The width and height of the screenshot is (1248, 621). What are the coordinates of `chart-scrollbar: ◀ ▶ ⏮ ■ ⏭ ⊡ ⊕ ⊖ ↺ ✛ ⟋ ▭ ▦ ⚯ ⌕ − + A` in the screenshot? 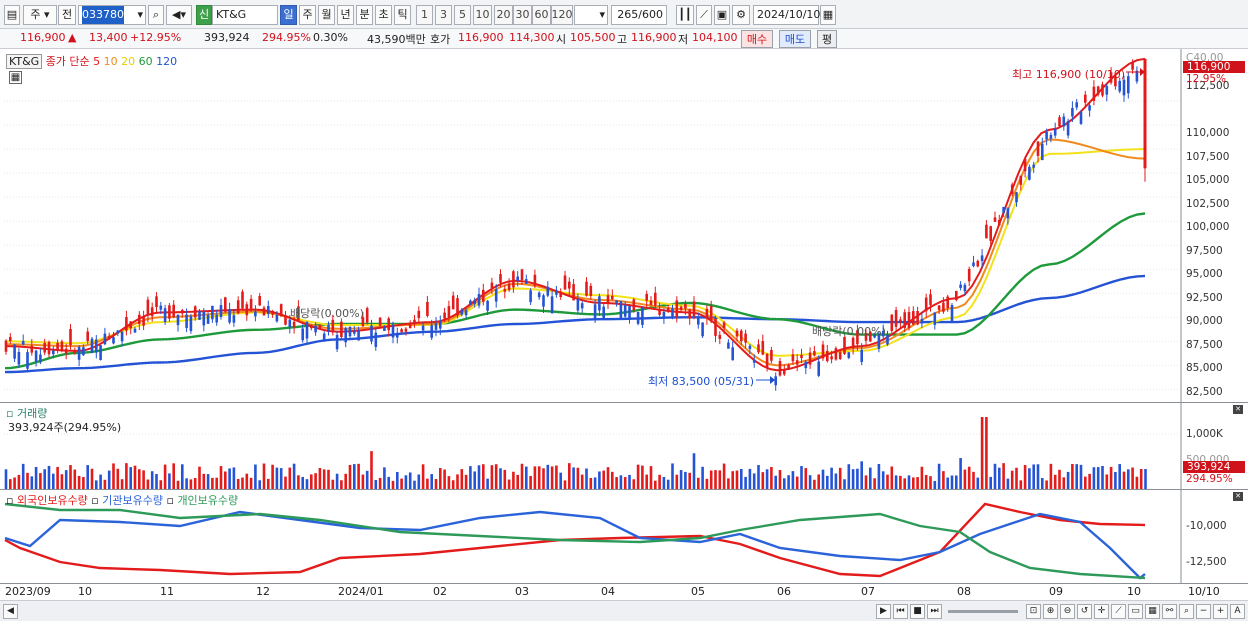 It's located at (624, 610).